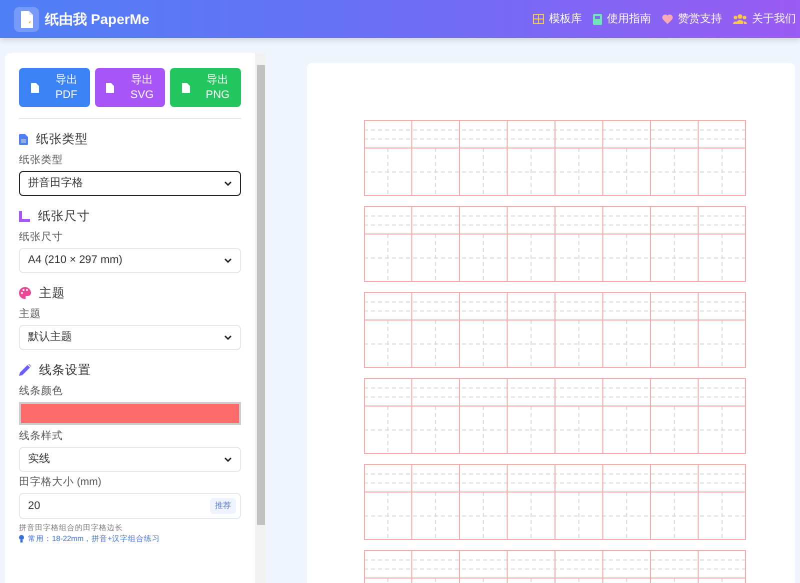 The height and width of the screenshot is (583, 800). What do you see at coordinates (97, 19) in the screenshot?
I see `app-title: 纸由我 PaperMe` at bounding box center [97, 19].